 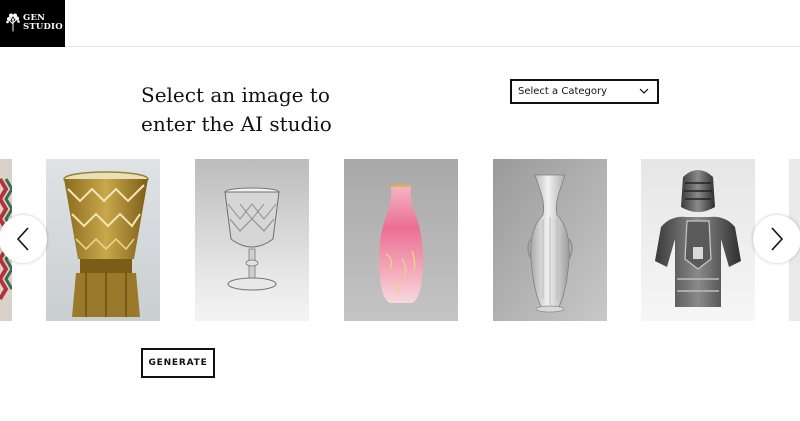 I want to click on carousel-prev-button, so click(x=23, y=239).